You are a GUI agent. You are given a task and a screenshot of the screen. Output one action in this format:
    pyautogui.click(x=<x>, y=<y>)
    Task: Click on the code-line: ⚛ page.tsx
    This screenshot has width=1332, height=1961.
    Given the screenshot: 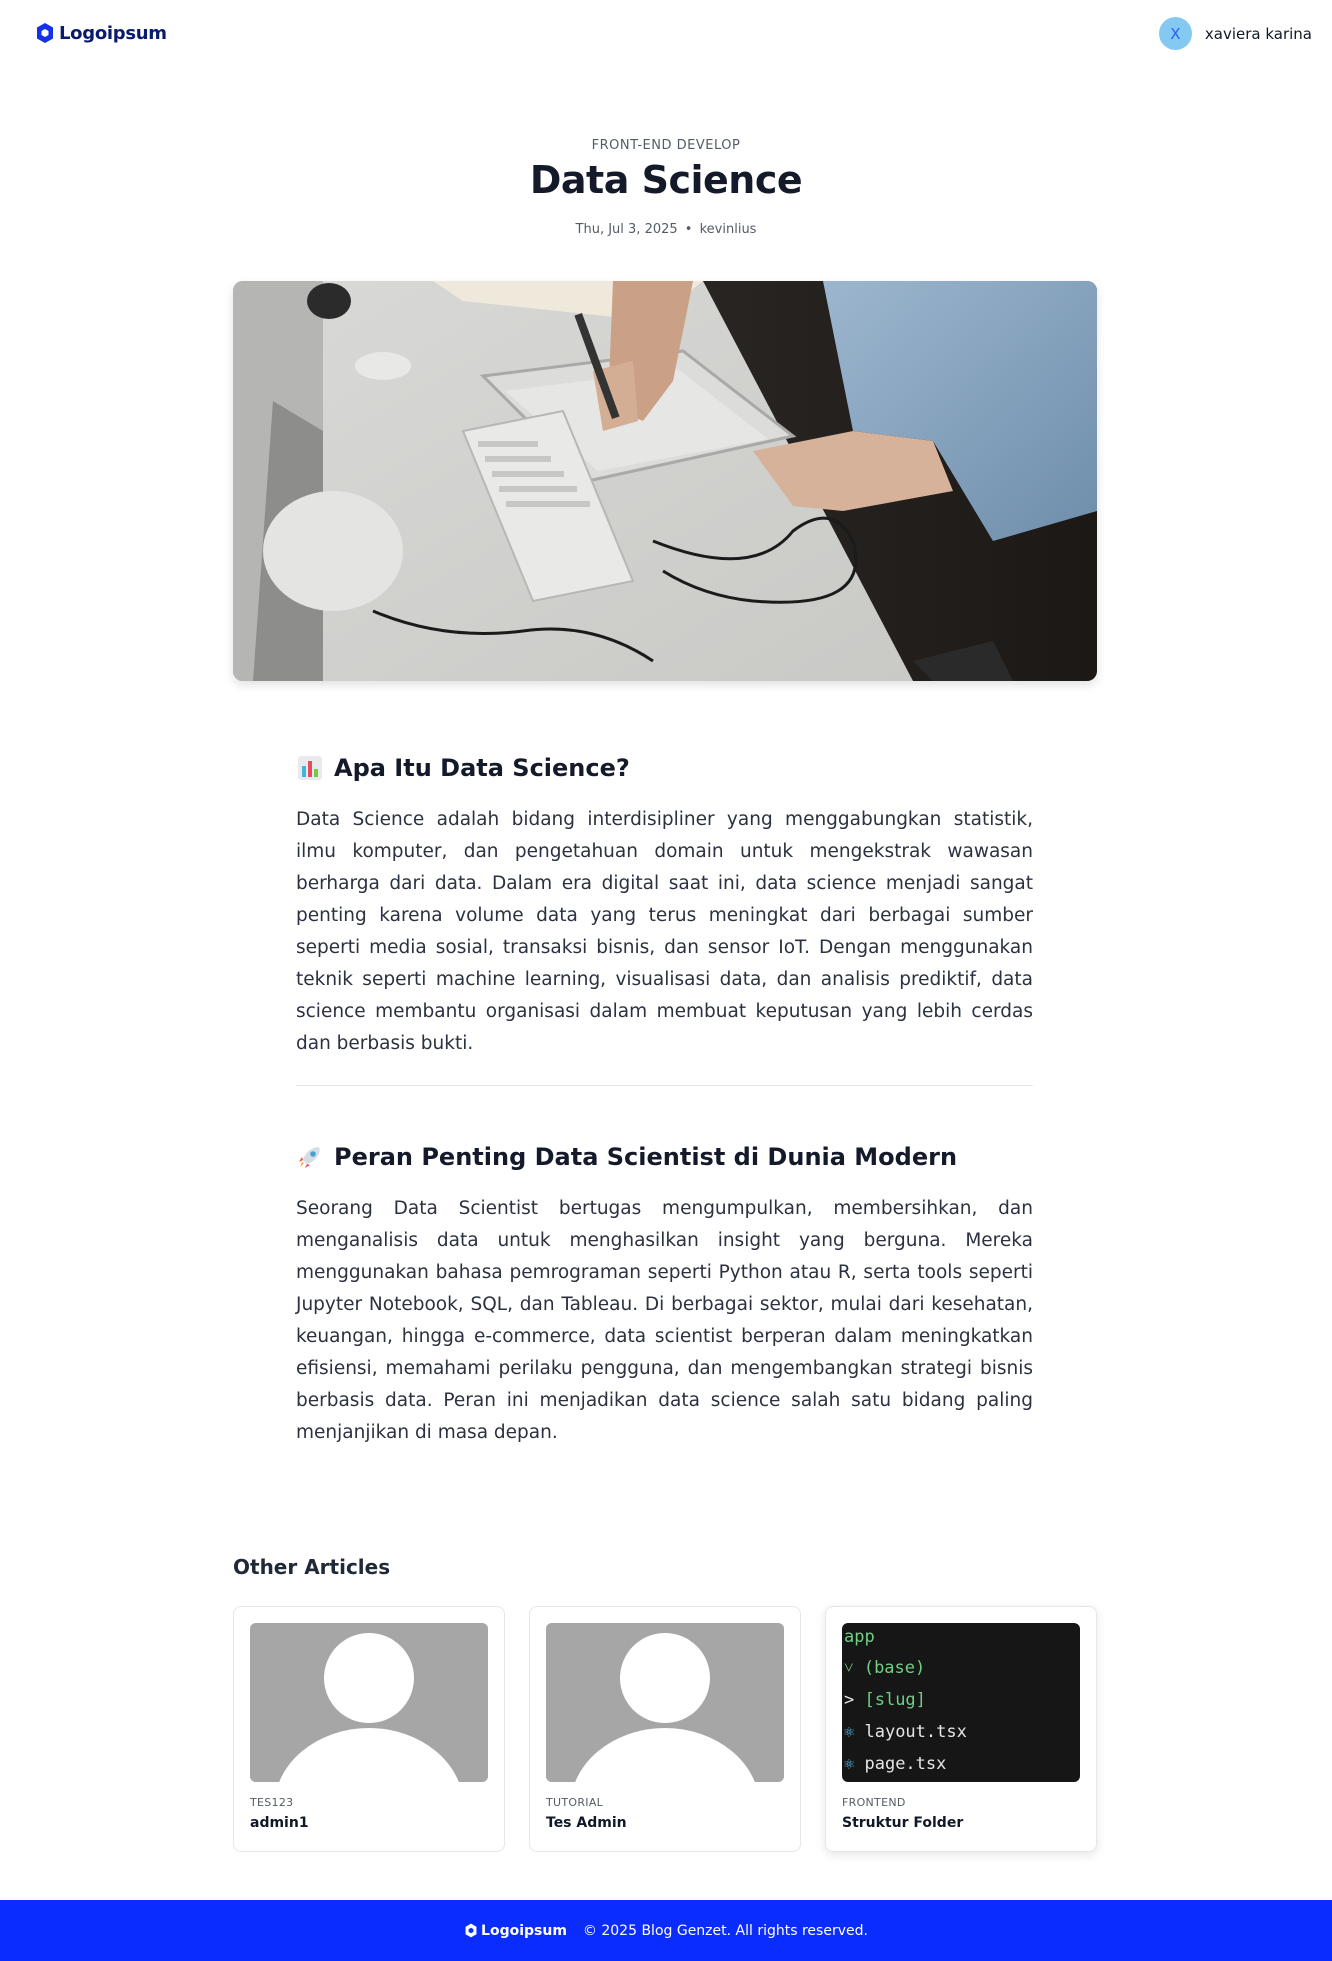 What is the action you would take?
    pyautogui.click(x=895, y=1764)
    